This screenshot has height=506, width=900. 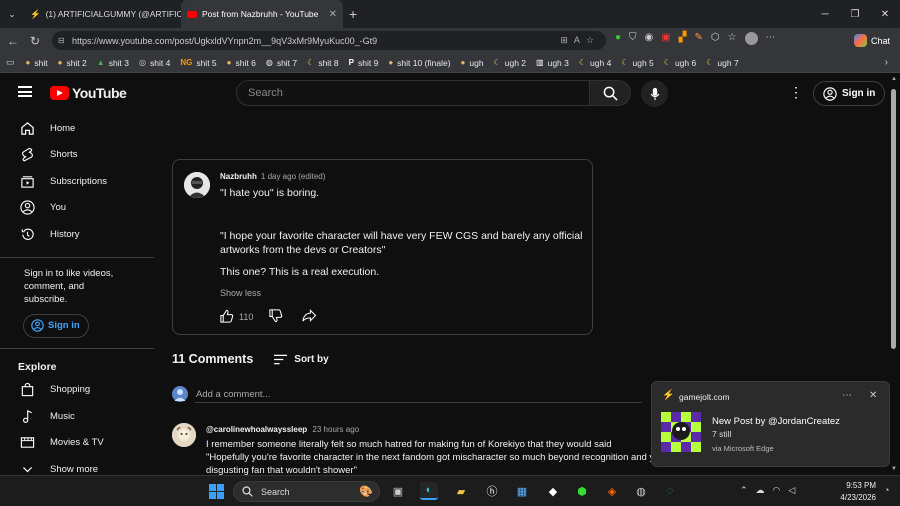 What do you see at coordinates (553, 491) in the screenshot?
I see `roblox-icon: ◆` at bounding box center [553, 491].